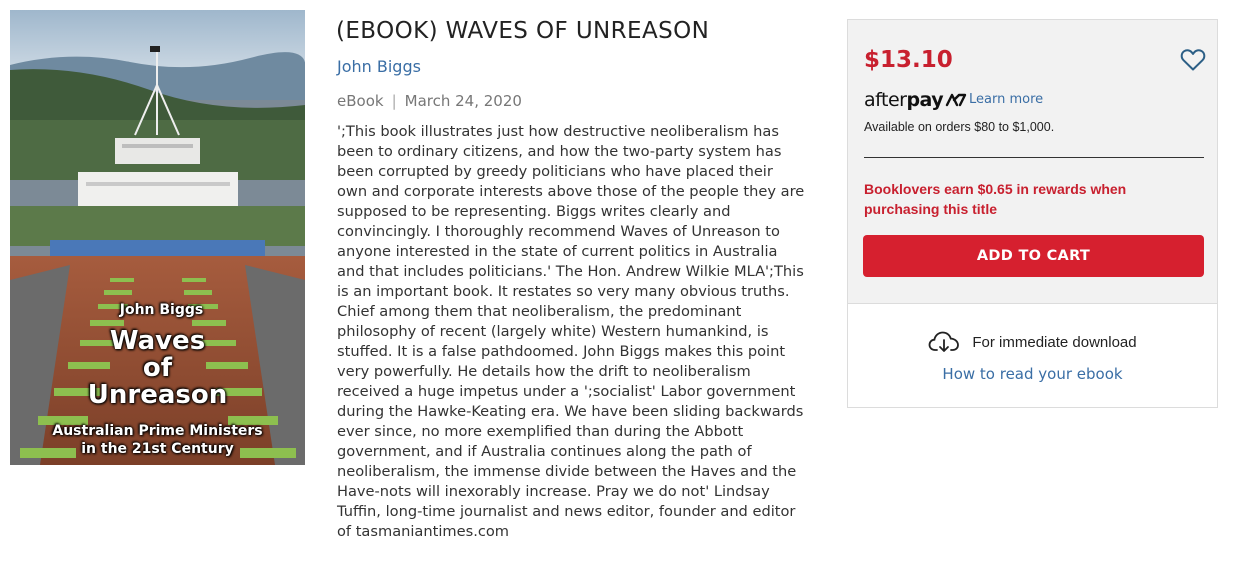 This screenshot has height=574, width=1250. I want to click on add-to-cart-button: ADD TO CART, so click(1033, 256).